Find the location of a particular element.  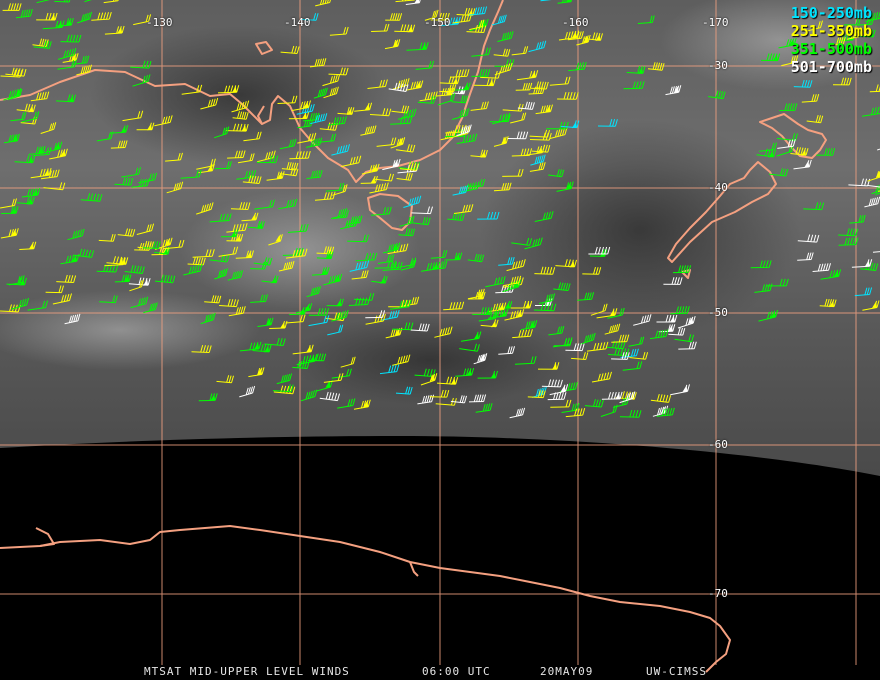

lat-label-40: -40 is located at coordinates (718, 187).